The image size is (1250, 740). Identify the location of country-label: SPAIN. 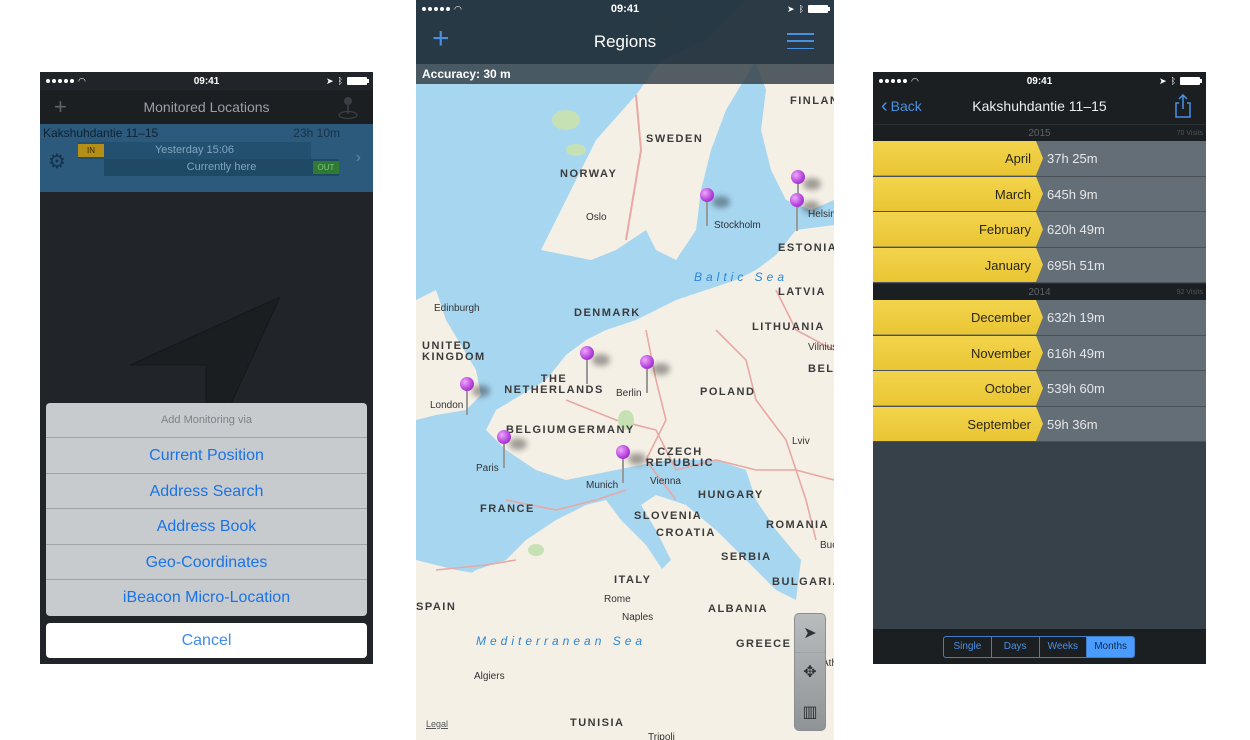
(436, 607).